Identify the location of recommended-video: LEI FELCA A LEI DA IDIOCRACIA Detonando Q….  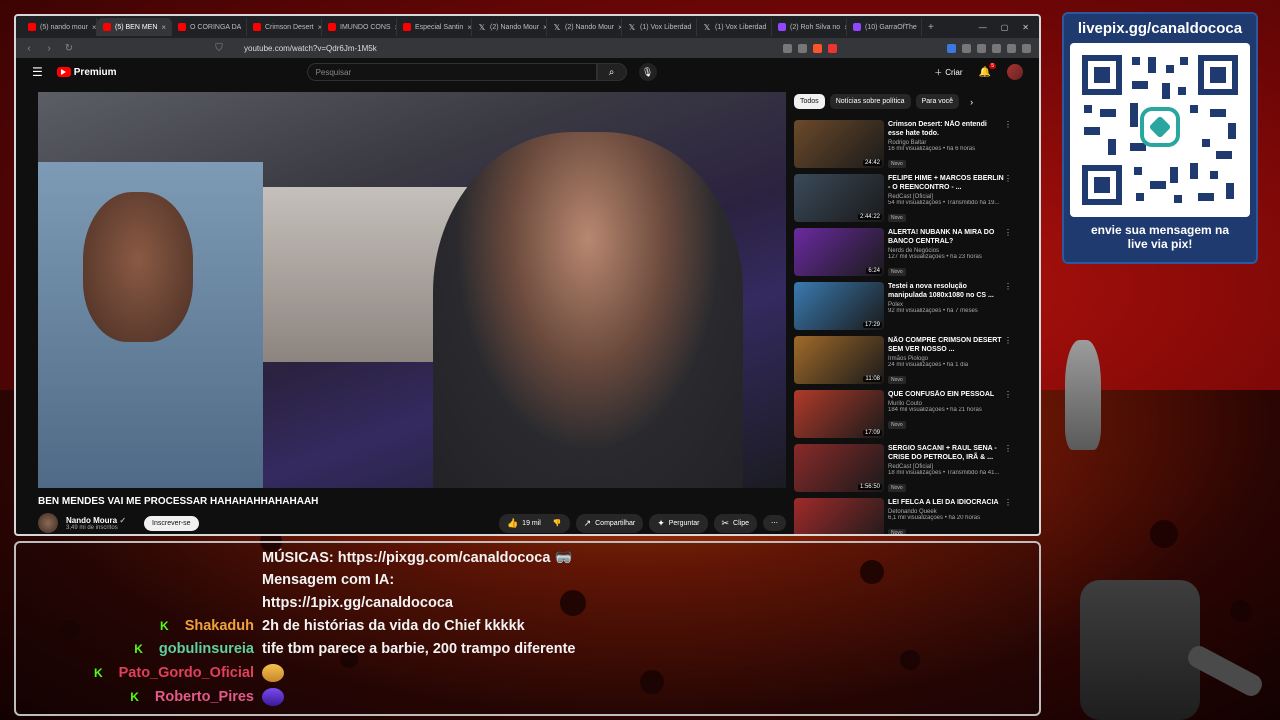
(904, 516).